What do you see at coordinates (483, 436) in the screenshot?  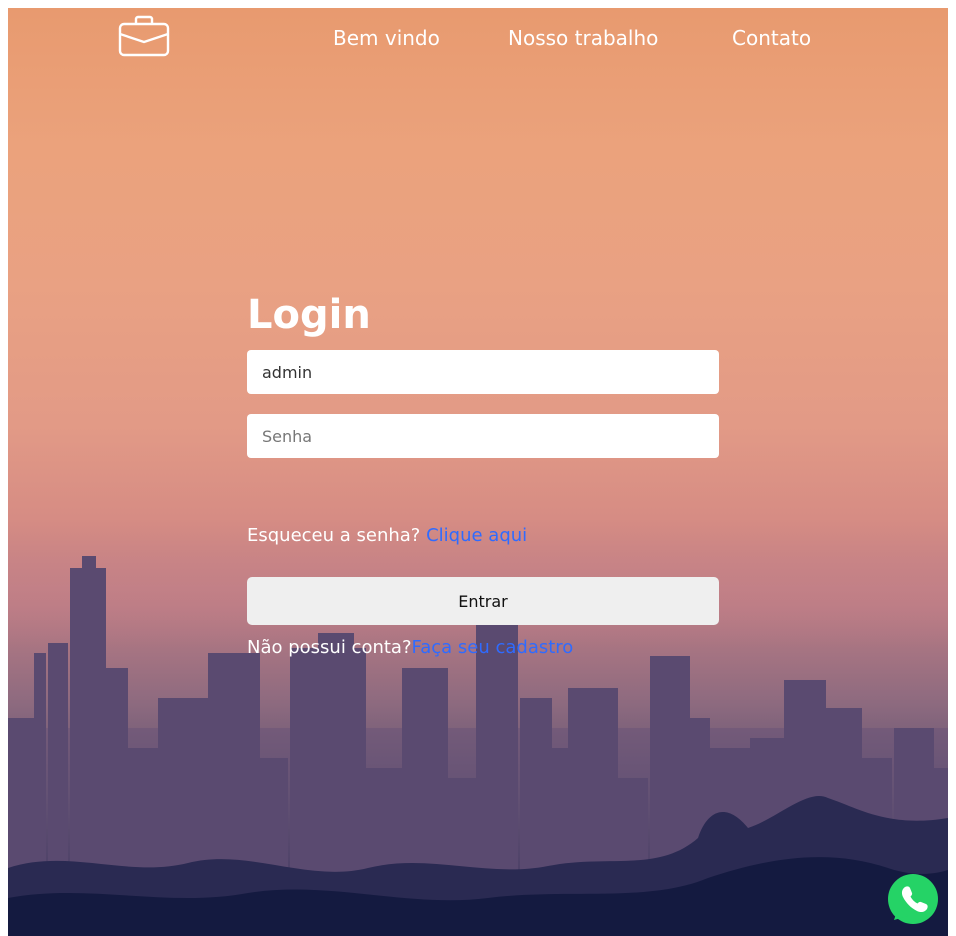 I see `password-field` at bounding box center [483, 436].